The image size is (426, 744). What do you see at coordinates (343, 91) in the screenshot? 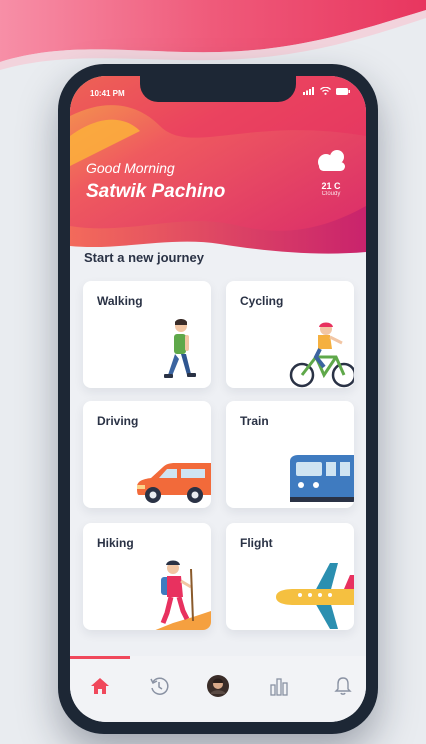
I see `battery-icon` at bounding box center [343, 91].